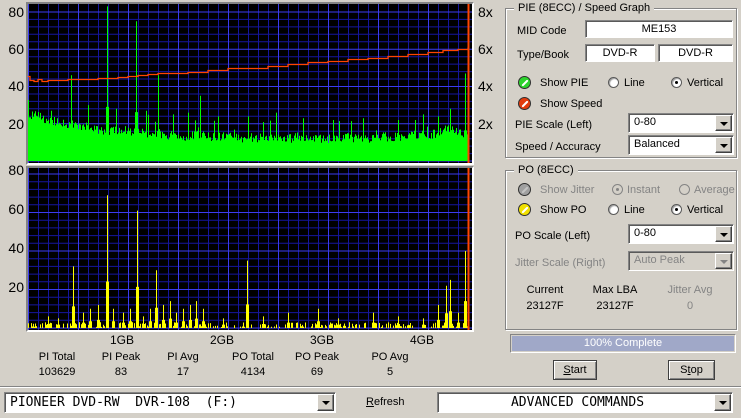 This screenshot has height=418, width=741. Describe the element at coordinates (485, 12) in the screenshot. I see `speed-axis-tick-8x: 8x` at that location.